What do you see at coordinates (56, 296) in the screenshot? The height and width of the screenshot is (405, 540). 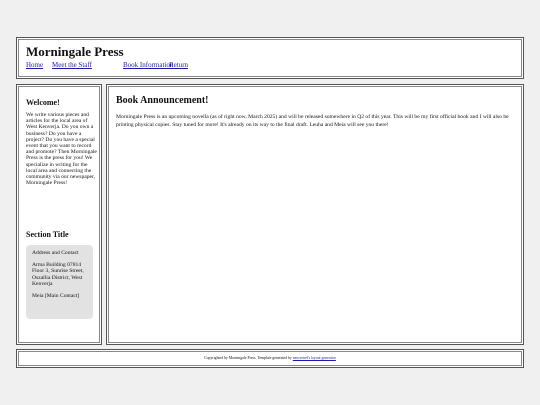 I see `contact-person: Meia [Main Contact]` at bounding box center [56, 296].